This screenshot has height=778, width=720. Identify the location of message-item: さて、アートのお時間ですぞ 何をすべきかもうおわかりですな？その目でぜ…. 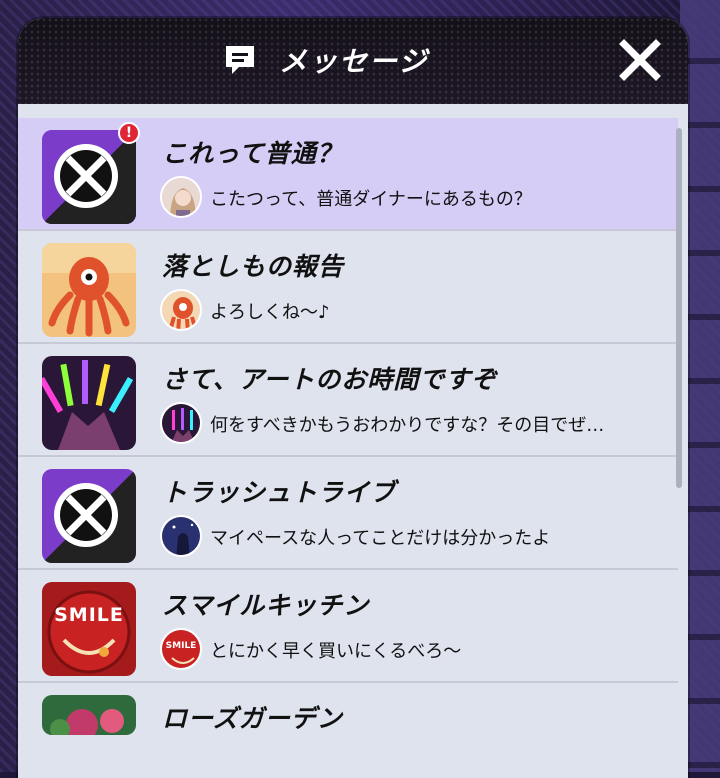
(348, 400).